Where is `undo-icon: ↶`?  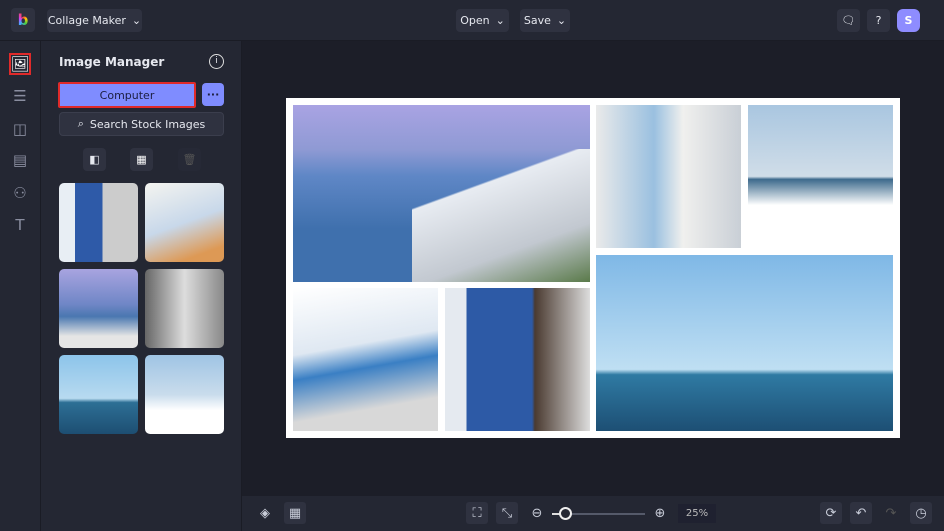
undo-icon: ↶ is located at coordinates (861, 513).